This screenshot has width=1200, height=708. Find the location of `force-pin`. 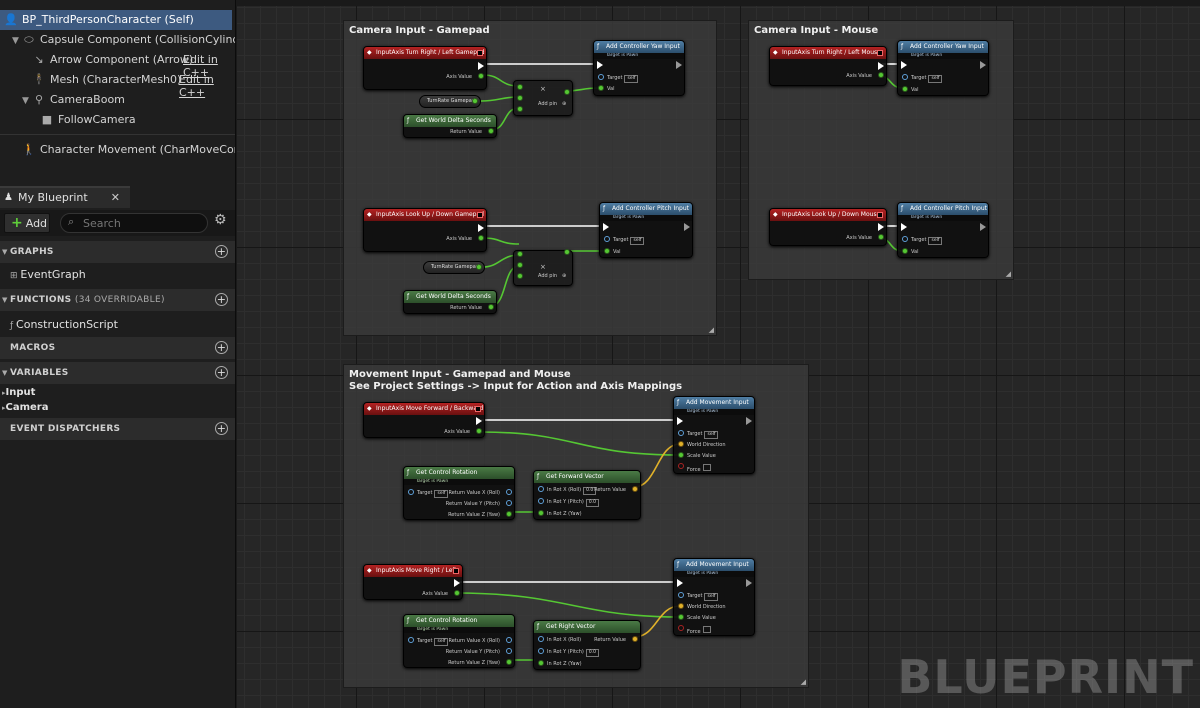

force-pin is located at coordinates (681, 466).